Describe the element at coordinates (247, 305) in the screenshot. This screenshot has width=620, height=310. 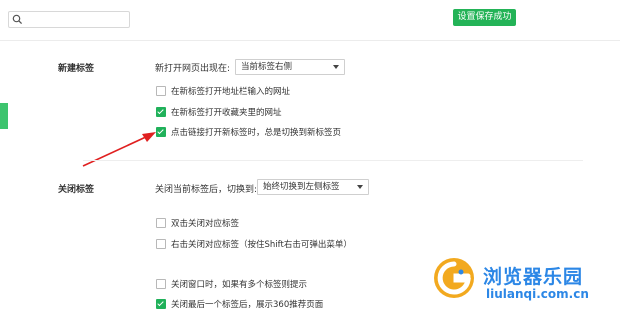
I see `option-label: 关闭最后一个标签后，展示360推荐页面` at that location.